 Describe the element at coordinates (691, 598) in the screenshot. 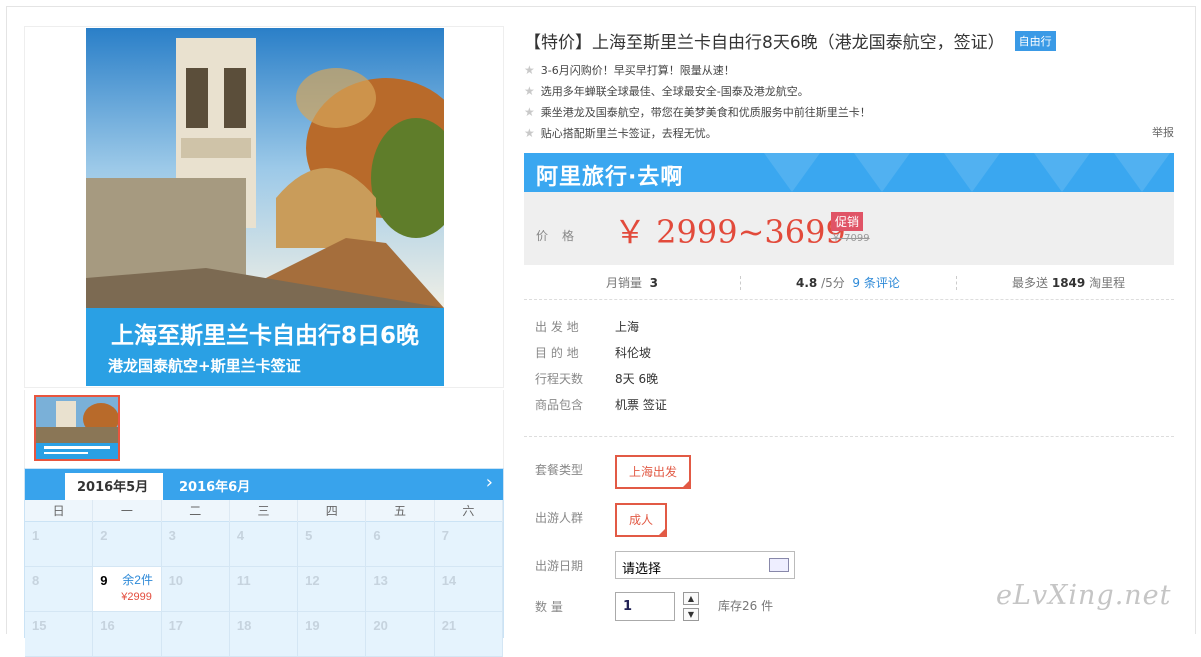

I see `quantity-up-icon: ▲` at that location.